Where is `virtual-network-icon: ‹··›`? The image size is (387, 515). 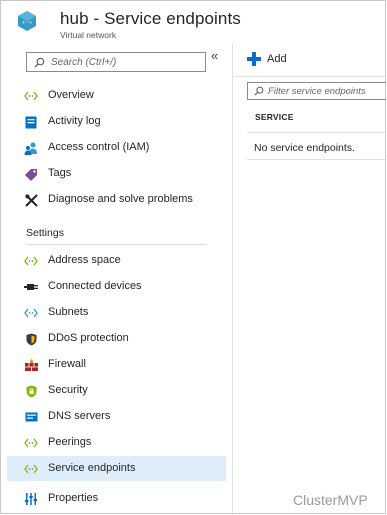
virtual-network-icon: ‹··› is located at coordinates (27, 21).